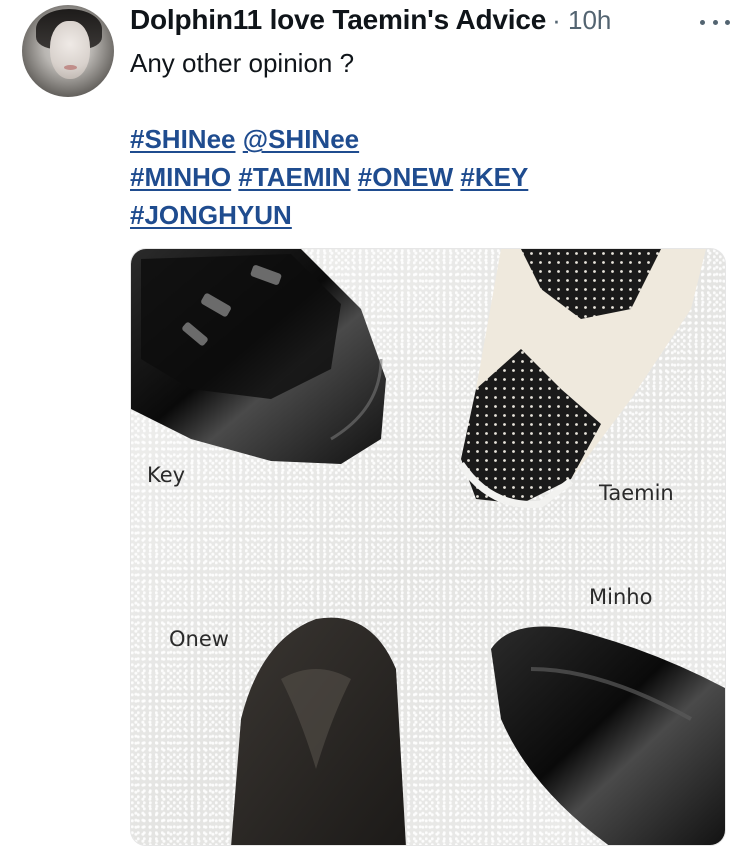 This screenshot has width=750, height=859. Describe the element at coordinates (199, 639) in the screenshot. I see `label-onew: Onew` at that location.